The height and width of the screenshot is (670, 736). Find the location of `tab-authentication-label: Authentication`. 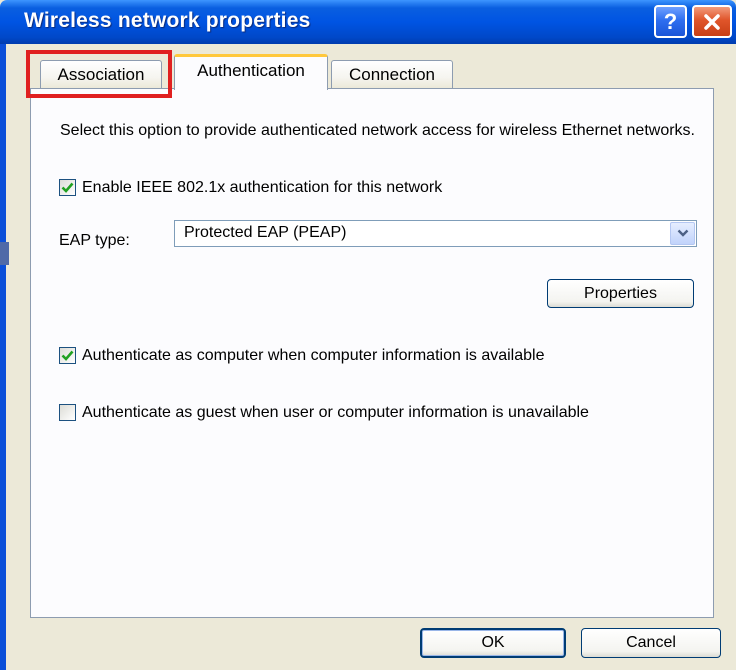

tab-authentication-label: Authentication is located at coordinates (251, 70).